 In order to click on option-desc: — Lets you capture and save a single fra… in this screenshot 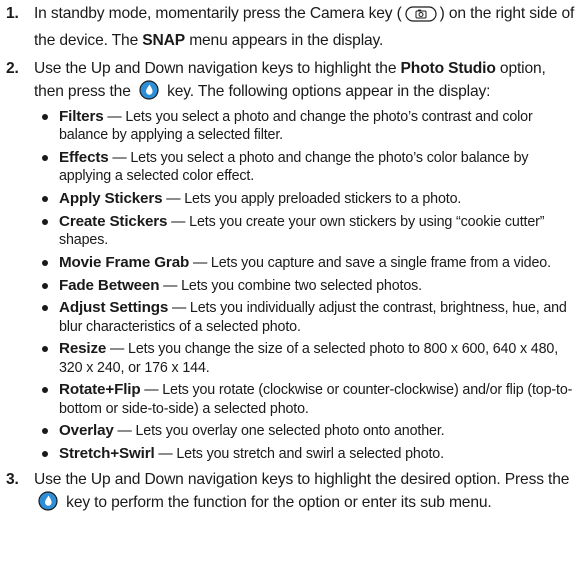, I will do `click(370, 262)`.